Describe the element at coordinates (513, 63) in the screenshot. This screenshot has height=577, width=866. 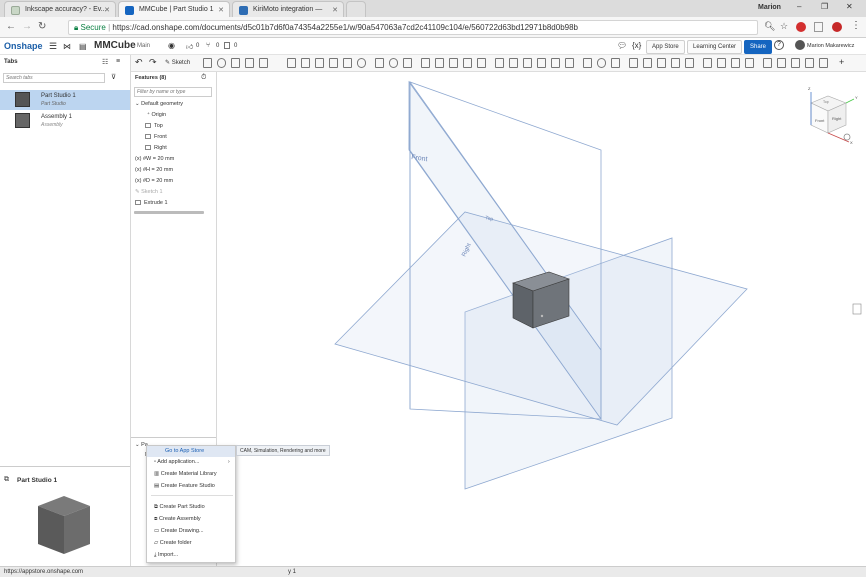
I see `helix-icon` at that location.